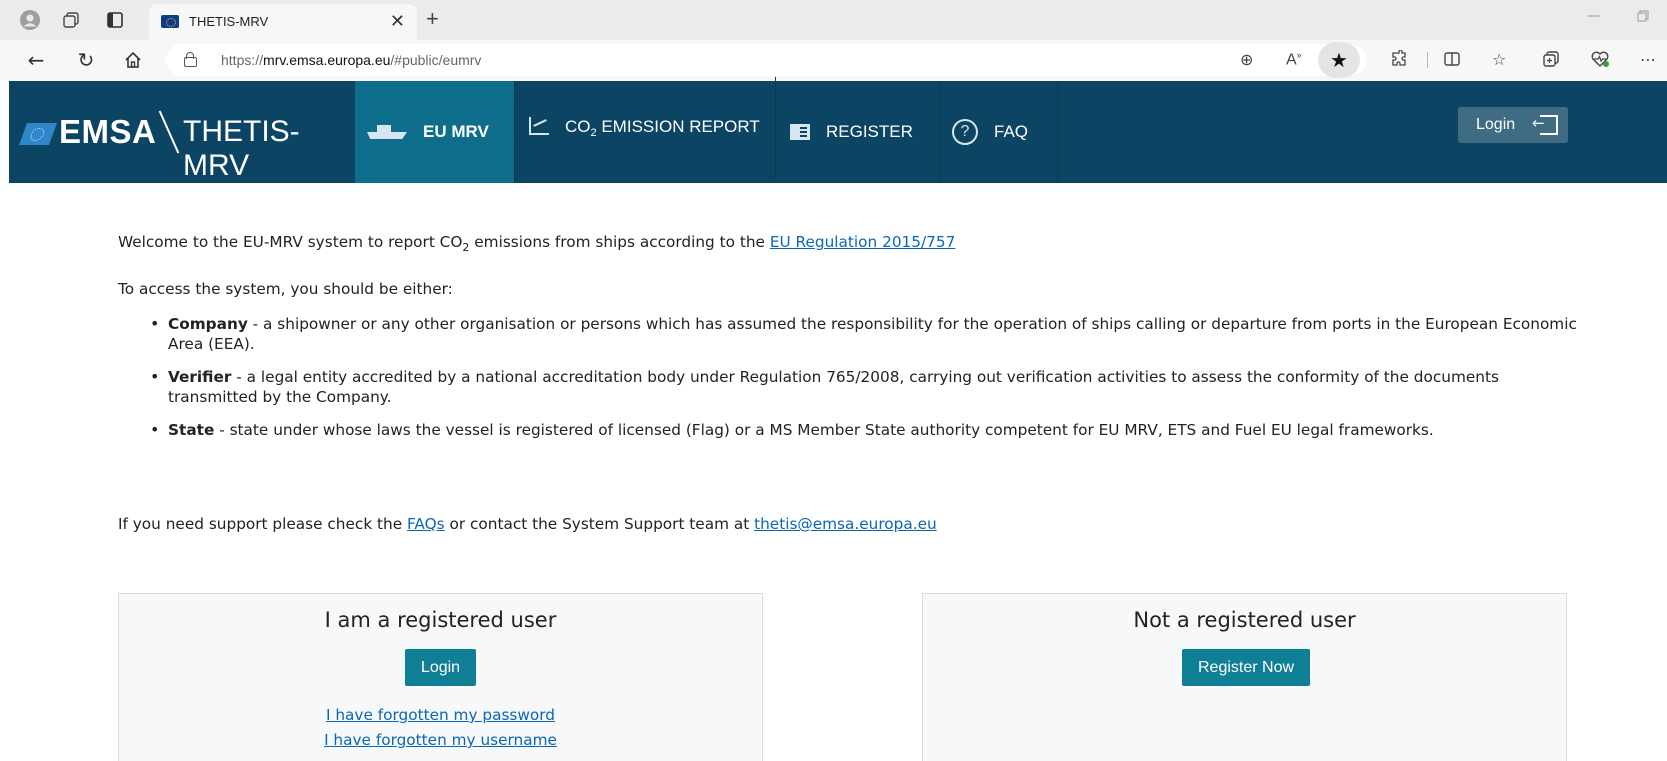 The image size is (1667, 761). I want to click on back-icon: ←, so click(36, 60).